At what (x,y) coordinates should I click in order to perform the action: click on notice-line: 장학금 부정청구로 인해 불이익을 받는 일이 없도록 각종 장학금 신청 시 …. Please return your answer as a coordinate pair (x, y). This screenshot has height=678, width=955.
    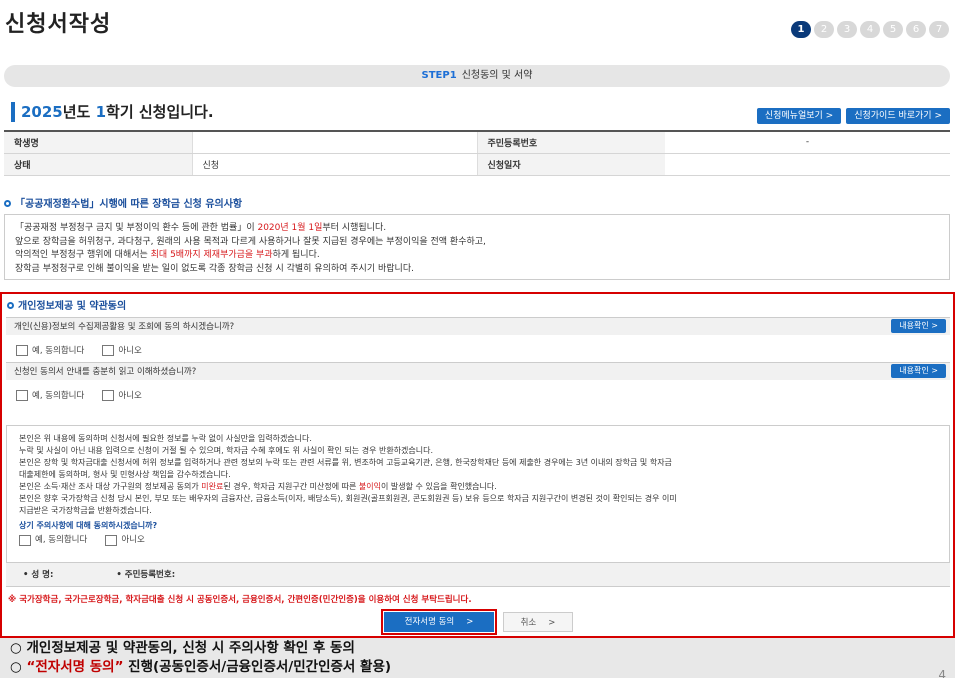
    Looking at the image, I should click on (477, 270).